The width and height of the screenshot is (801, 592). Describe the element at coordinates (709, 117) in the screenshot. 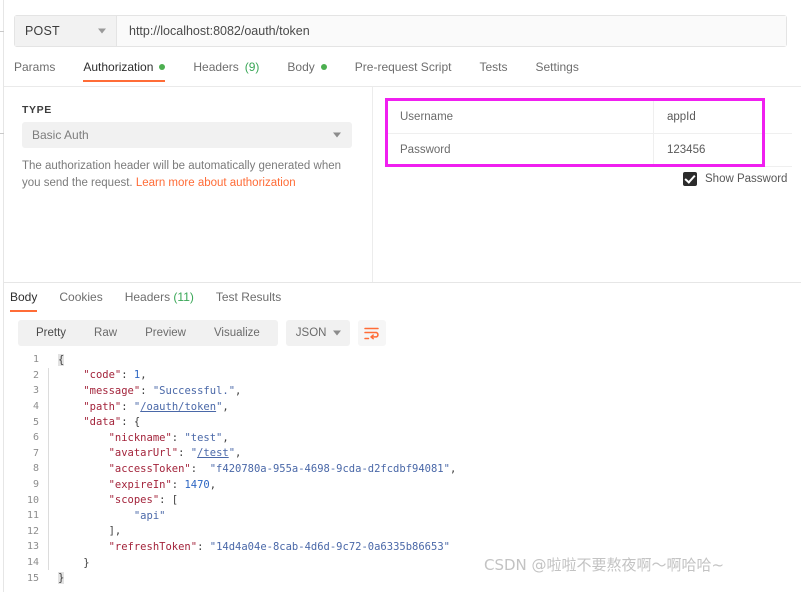

I see `credential-value-username: appId` at that location.